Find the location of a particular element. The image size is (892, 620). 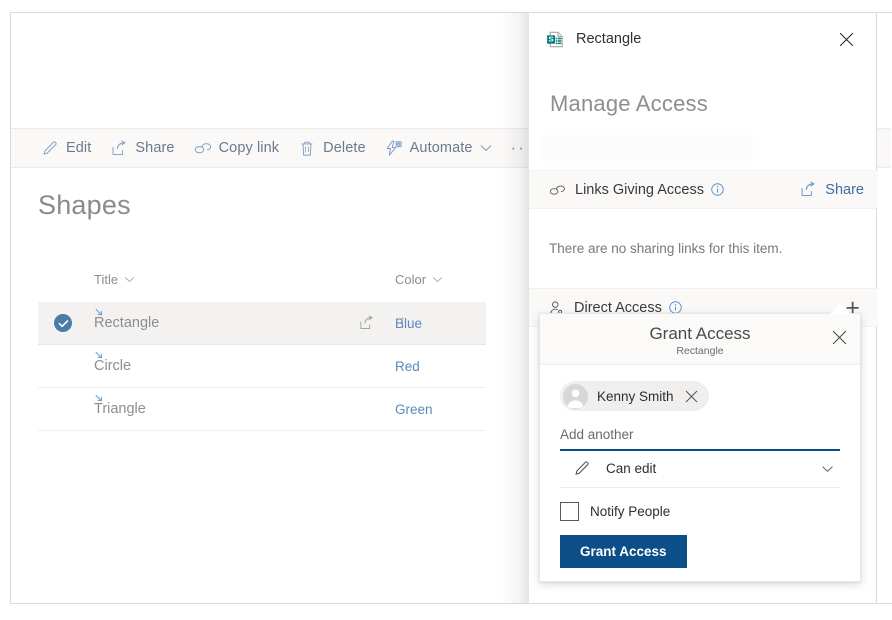

panel-close-icon is located at coordinates (846, 39).